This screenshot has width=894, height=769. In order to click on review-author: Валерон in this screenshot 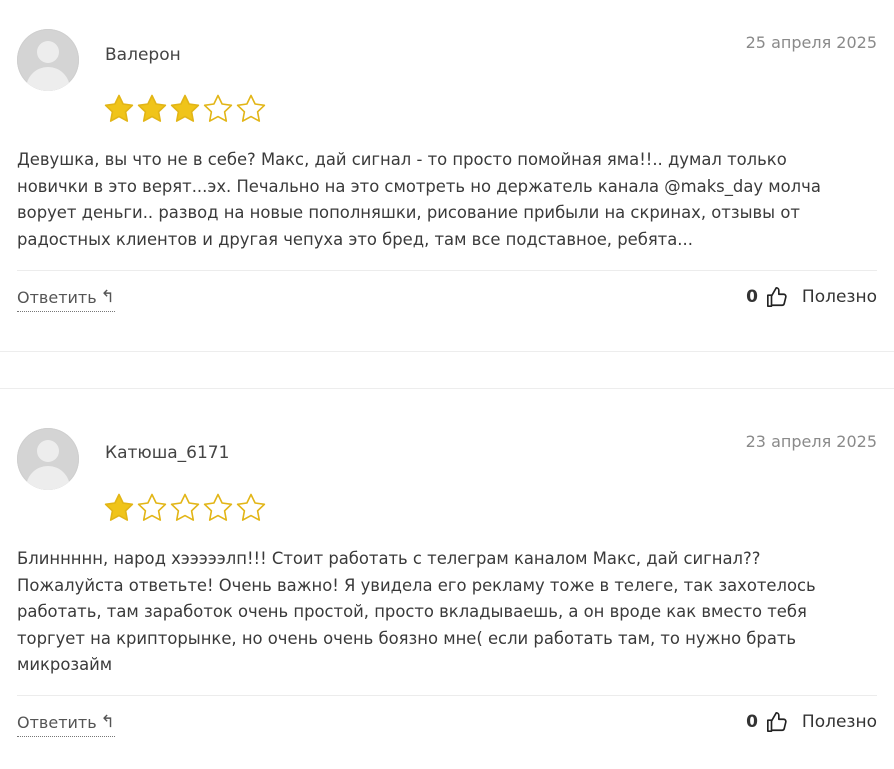, I will do `click(143, 55)`.